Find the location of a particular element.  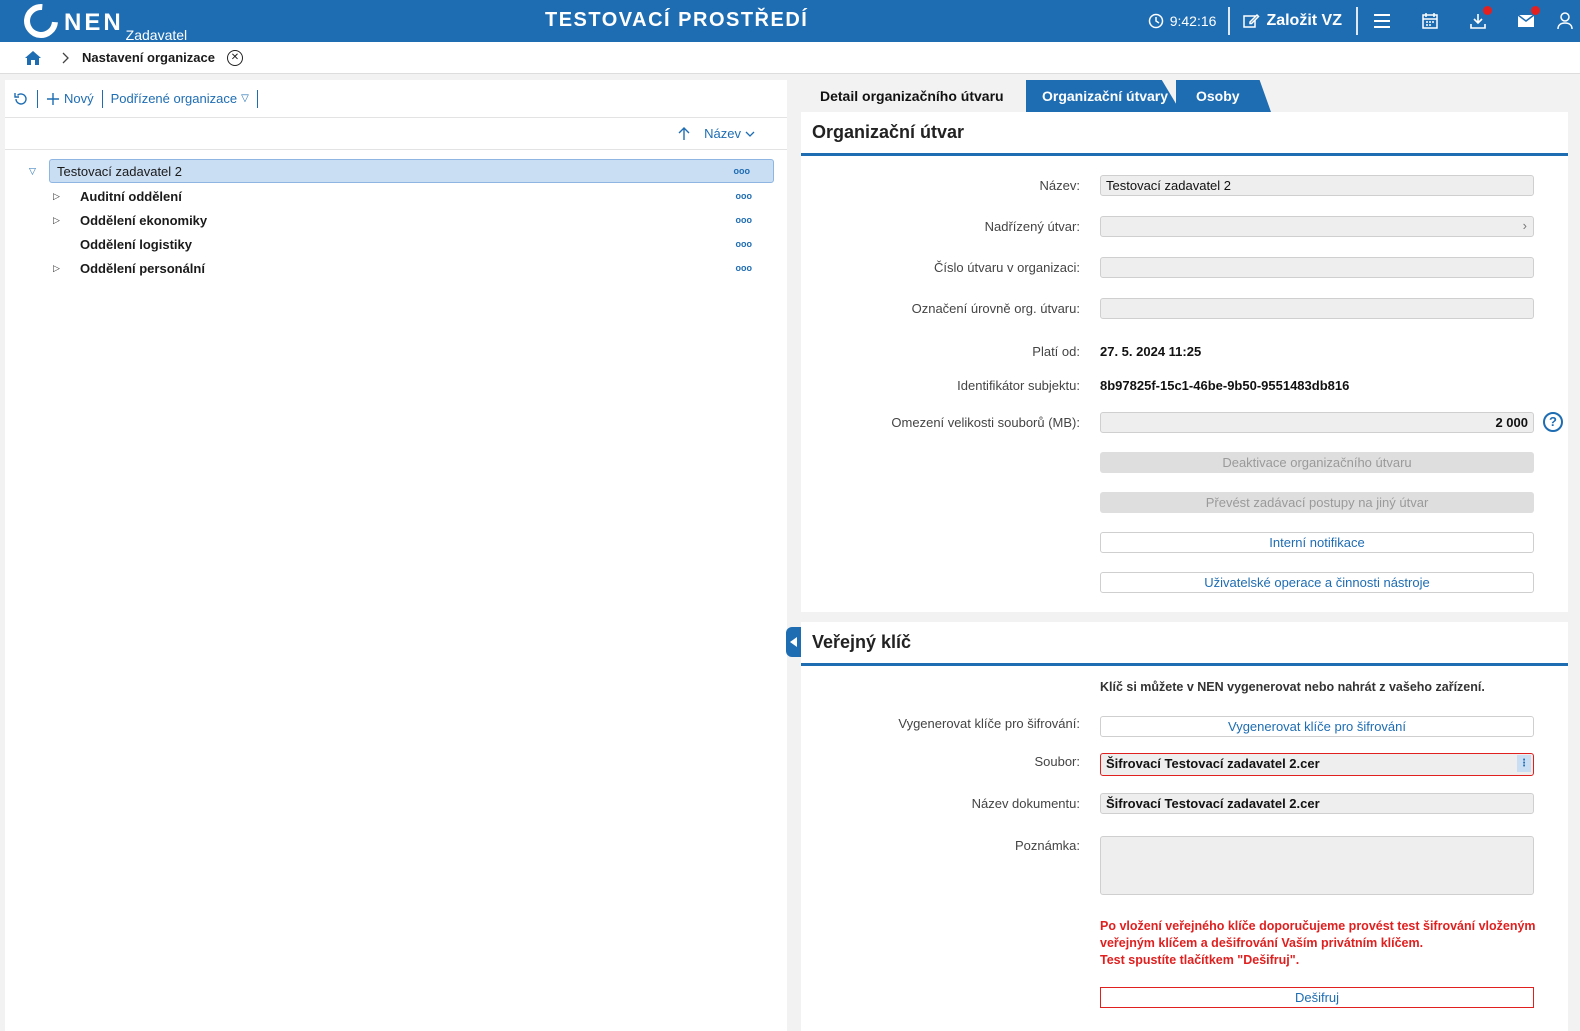

sort-ascending-icon is located at coordinates (684, 133).